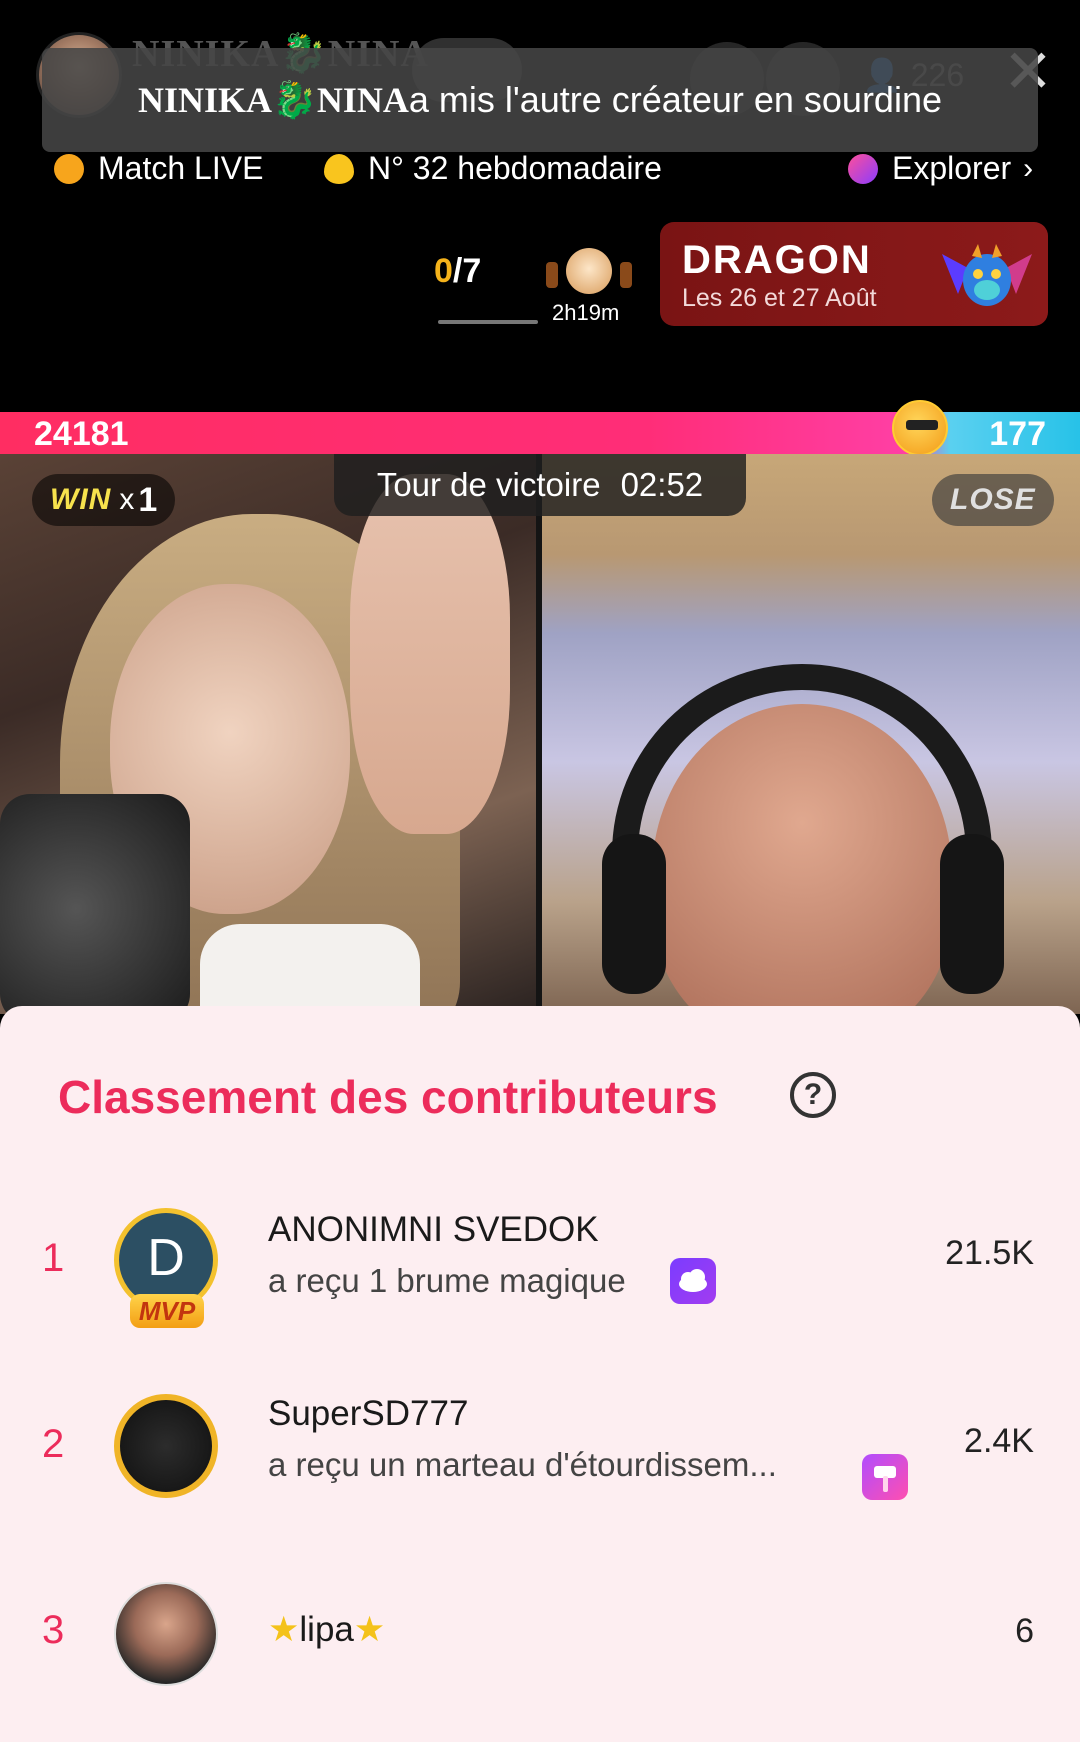  Describe the element at coordinates (626, 275) in the screenshot. I see `gift-deco-right` at that location.